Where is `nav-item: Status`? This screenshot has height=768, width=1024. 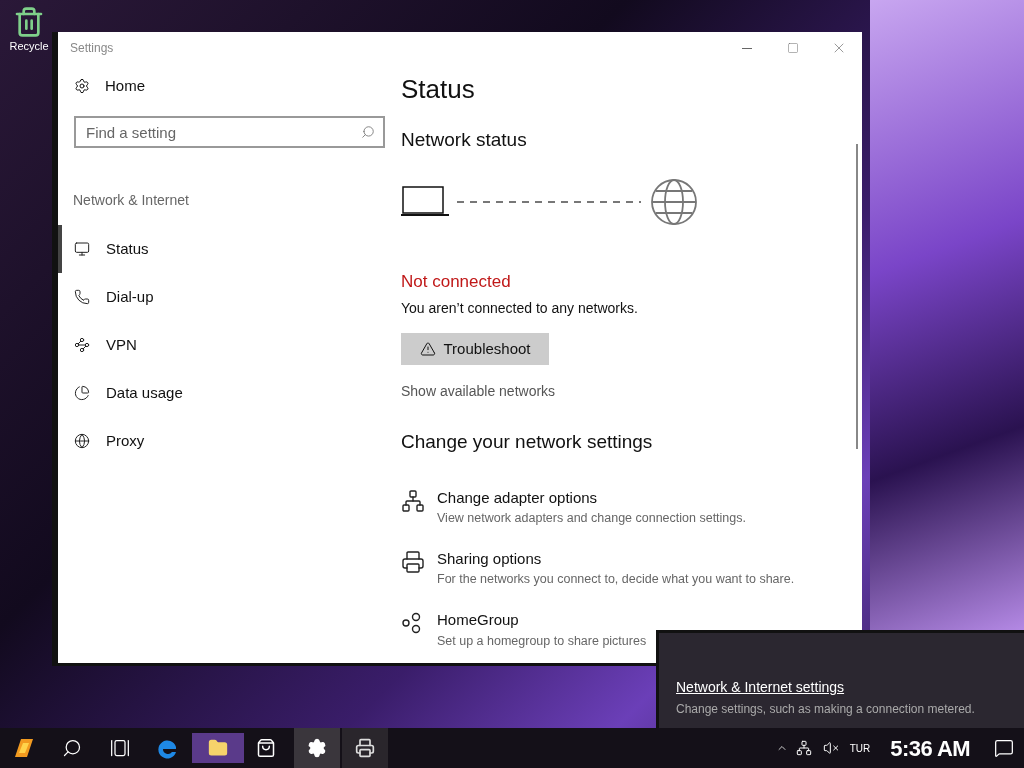
nav-item: Status is located at coordinates (229, 249).